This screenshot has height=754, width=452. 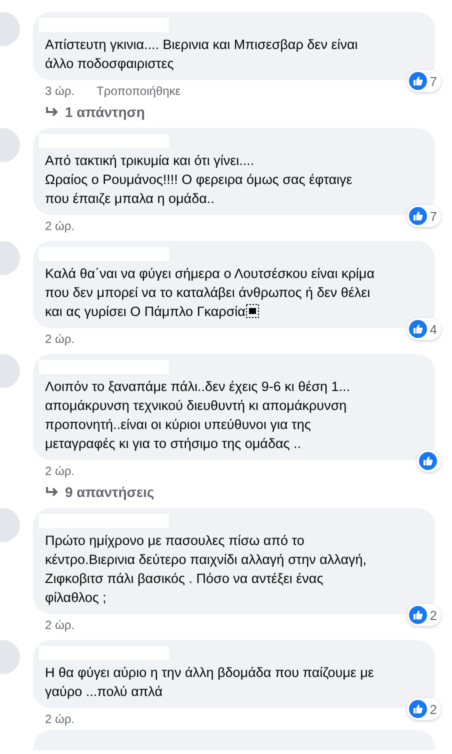 I want to click on comment-text: Καλά θα΄ναι να φύγει σήμερα ο Λουτσέσκου είναι κρίμα που δεν μπορεί να το καταλάβει άνθρωπος ή δεν θέλει και ας γυρίσει Ο Πάμπλο Γκαρσία, so click(x=210, y=293).